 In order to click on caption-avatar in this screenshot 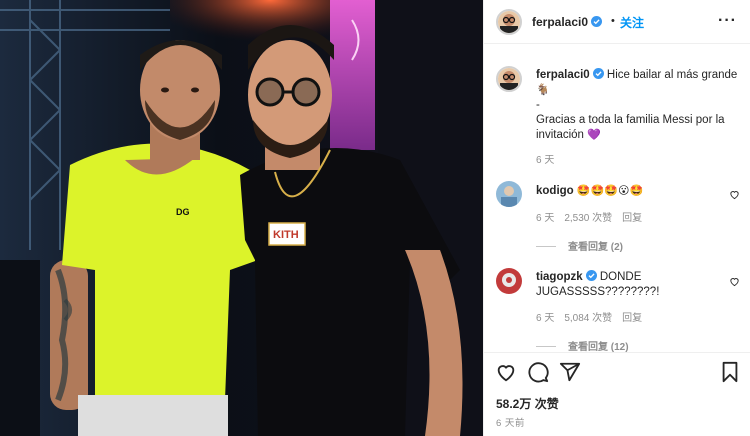, I will do `click(509, 79)`.